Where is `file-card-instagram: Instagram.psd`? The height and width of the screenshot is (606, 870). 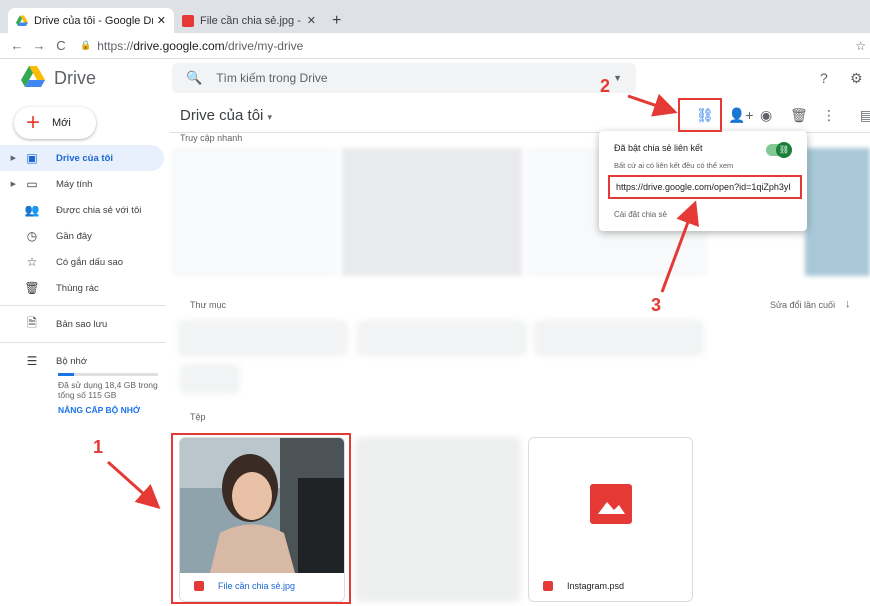
file-card-instagram: Instagram.psd is located at coordinates (610, 519).